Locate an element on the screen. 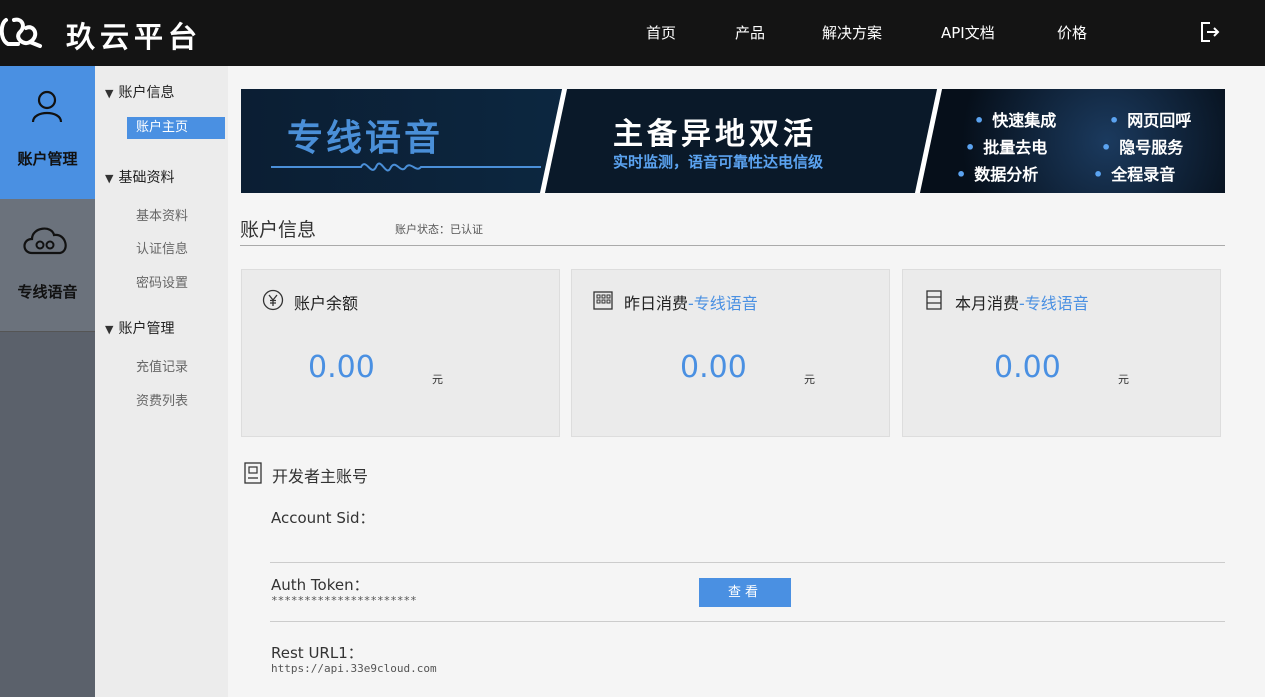 Image resolution: width=1265 pixels, height=697 pixels. submenu-group-account-management: ▼ 账户管理 is located at coordinates (139, 328).